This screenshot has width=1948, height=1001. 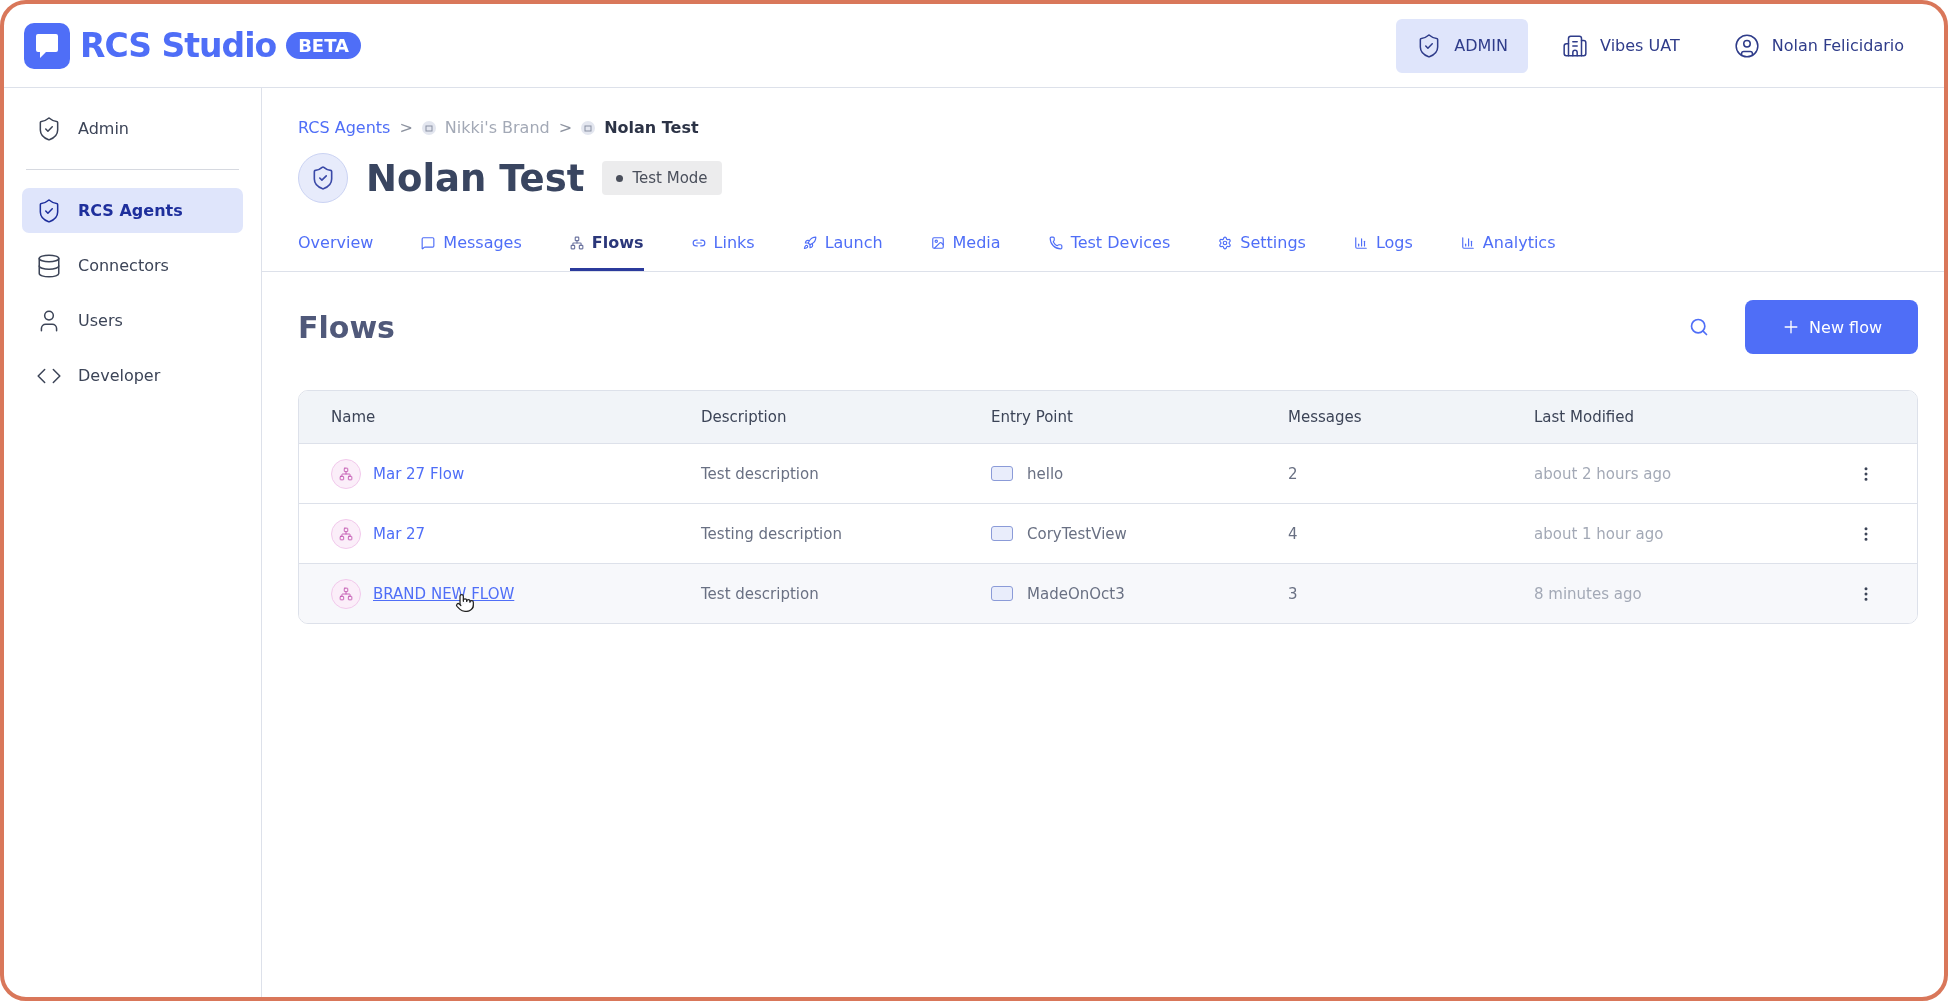 I want to click on search-icon, so click(x=1699, y=327).